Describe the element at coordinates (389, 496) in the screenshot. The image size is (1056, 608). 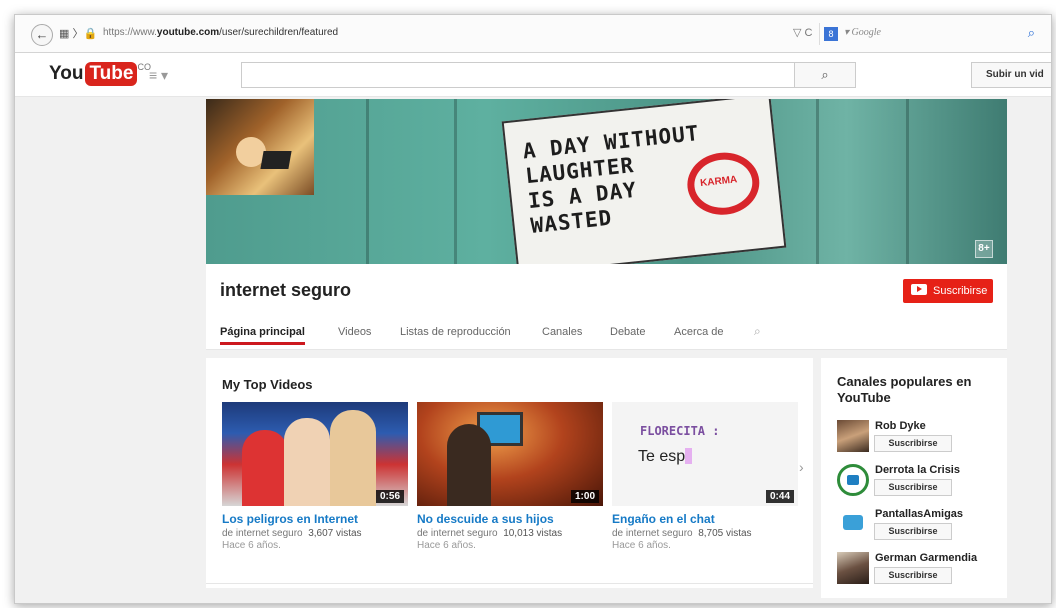
I see `video-duration: 0:56` at that location.